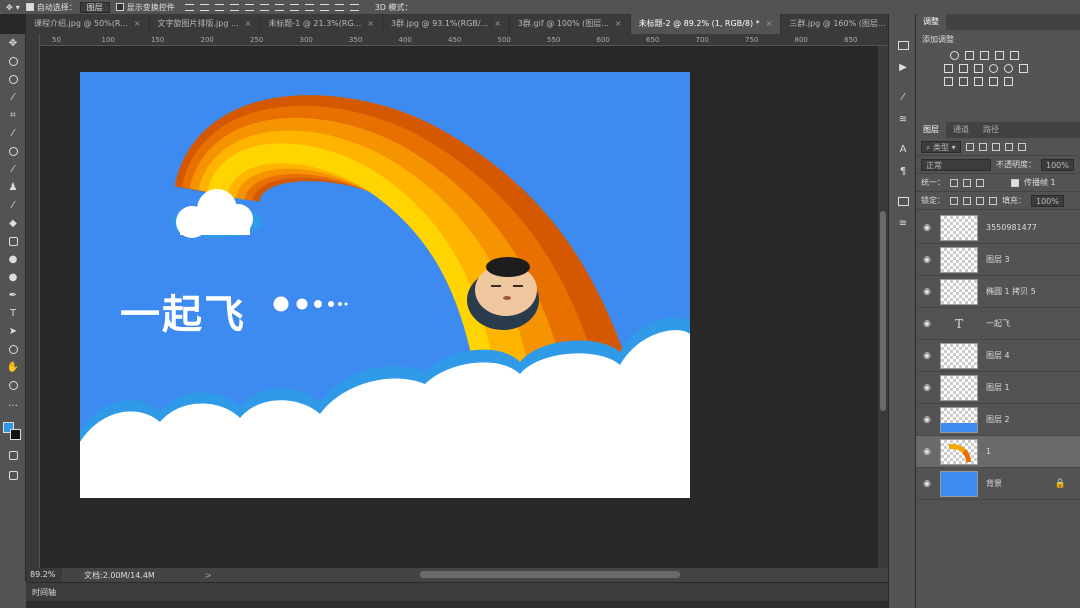 The width and height of the screenshot is (1080, 608). What do you see at coordinates (903, 201) in the screenshot?
I see `info-panel-button` at bounding box center [903, 201].